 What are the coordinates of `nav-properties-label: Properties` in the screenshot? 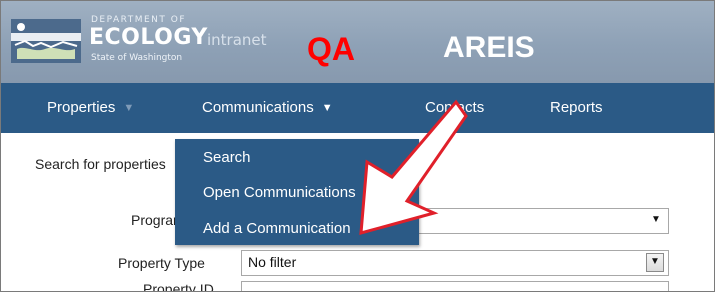 It's located at (81, 107).